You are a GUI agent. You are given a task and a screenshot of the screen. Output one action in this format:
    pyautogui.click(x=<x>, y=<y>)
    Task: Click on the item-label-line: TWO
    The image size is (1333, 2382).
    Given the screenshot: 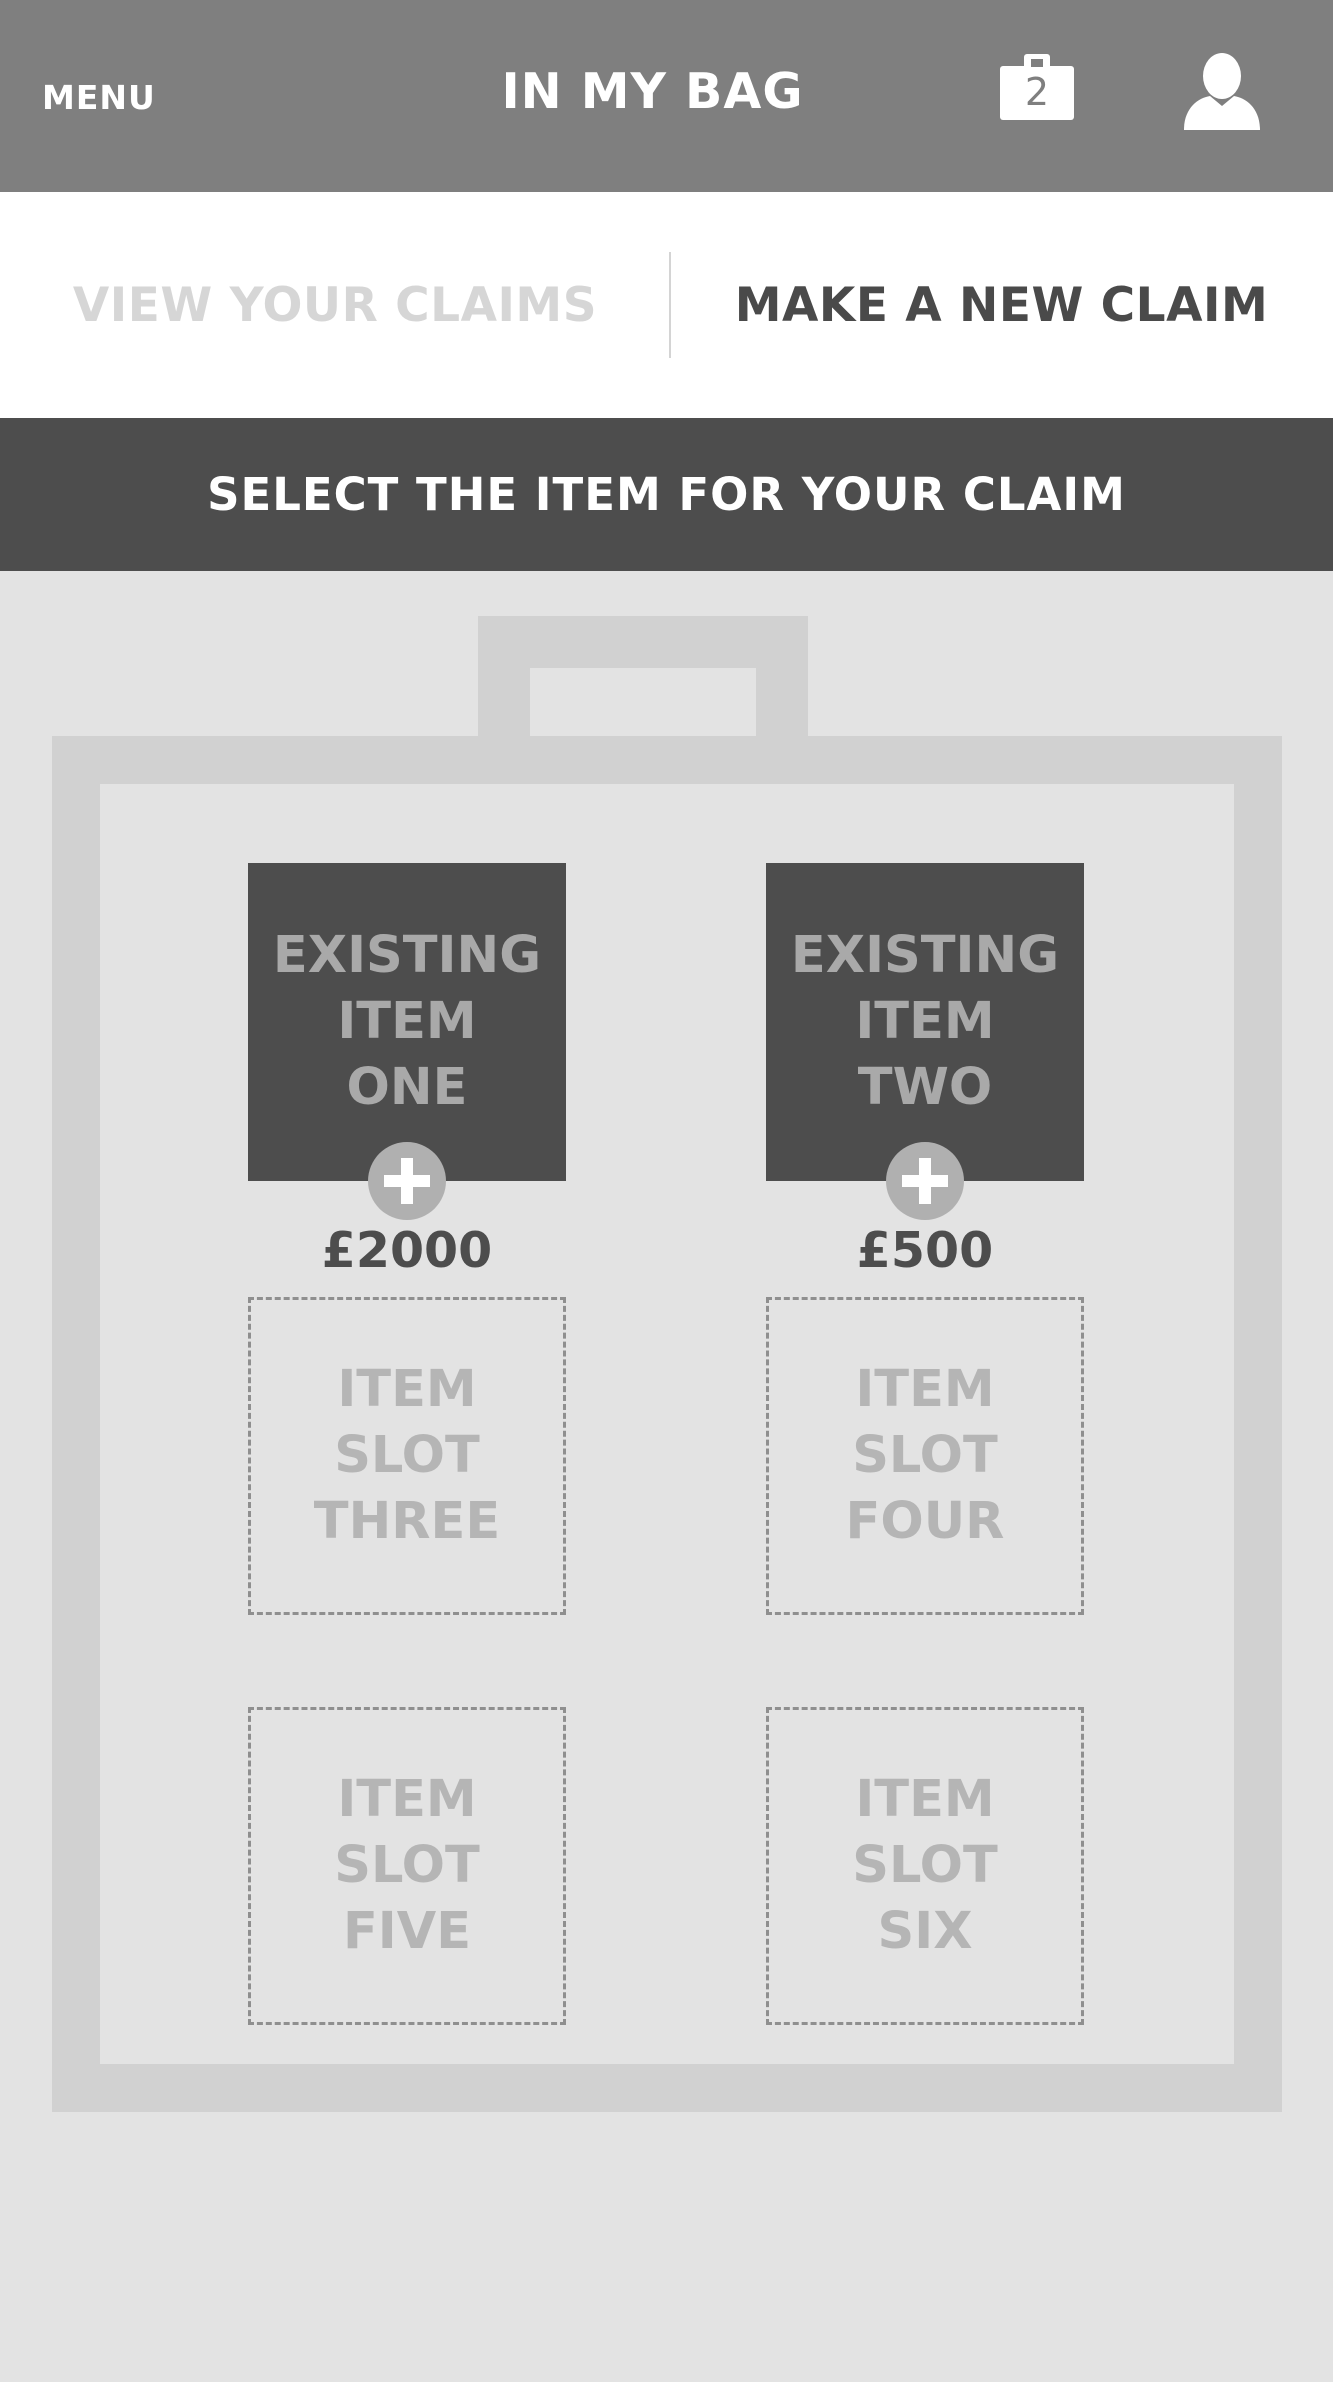 What is the action you would take?
    pyautogui.click(x=925, y=1087)
    